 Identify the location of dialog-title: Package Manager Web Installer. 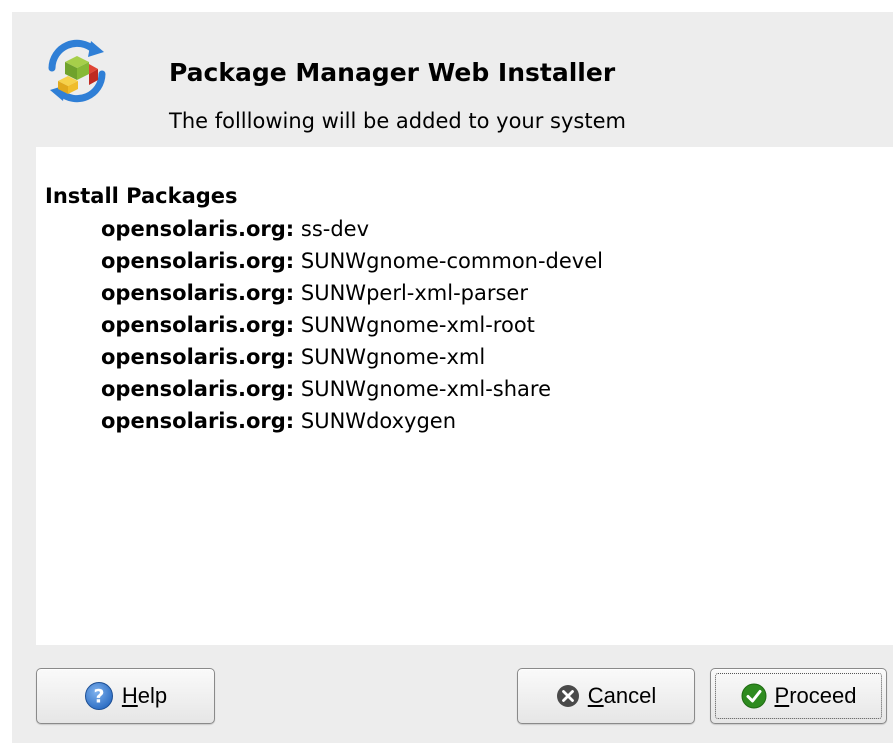
(392, 72).